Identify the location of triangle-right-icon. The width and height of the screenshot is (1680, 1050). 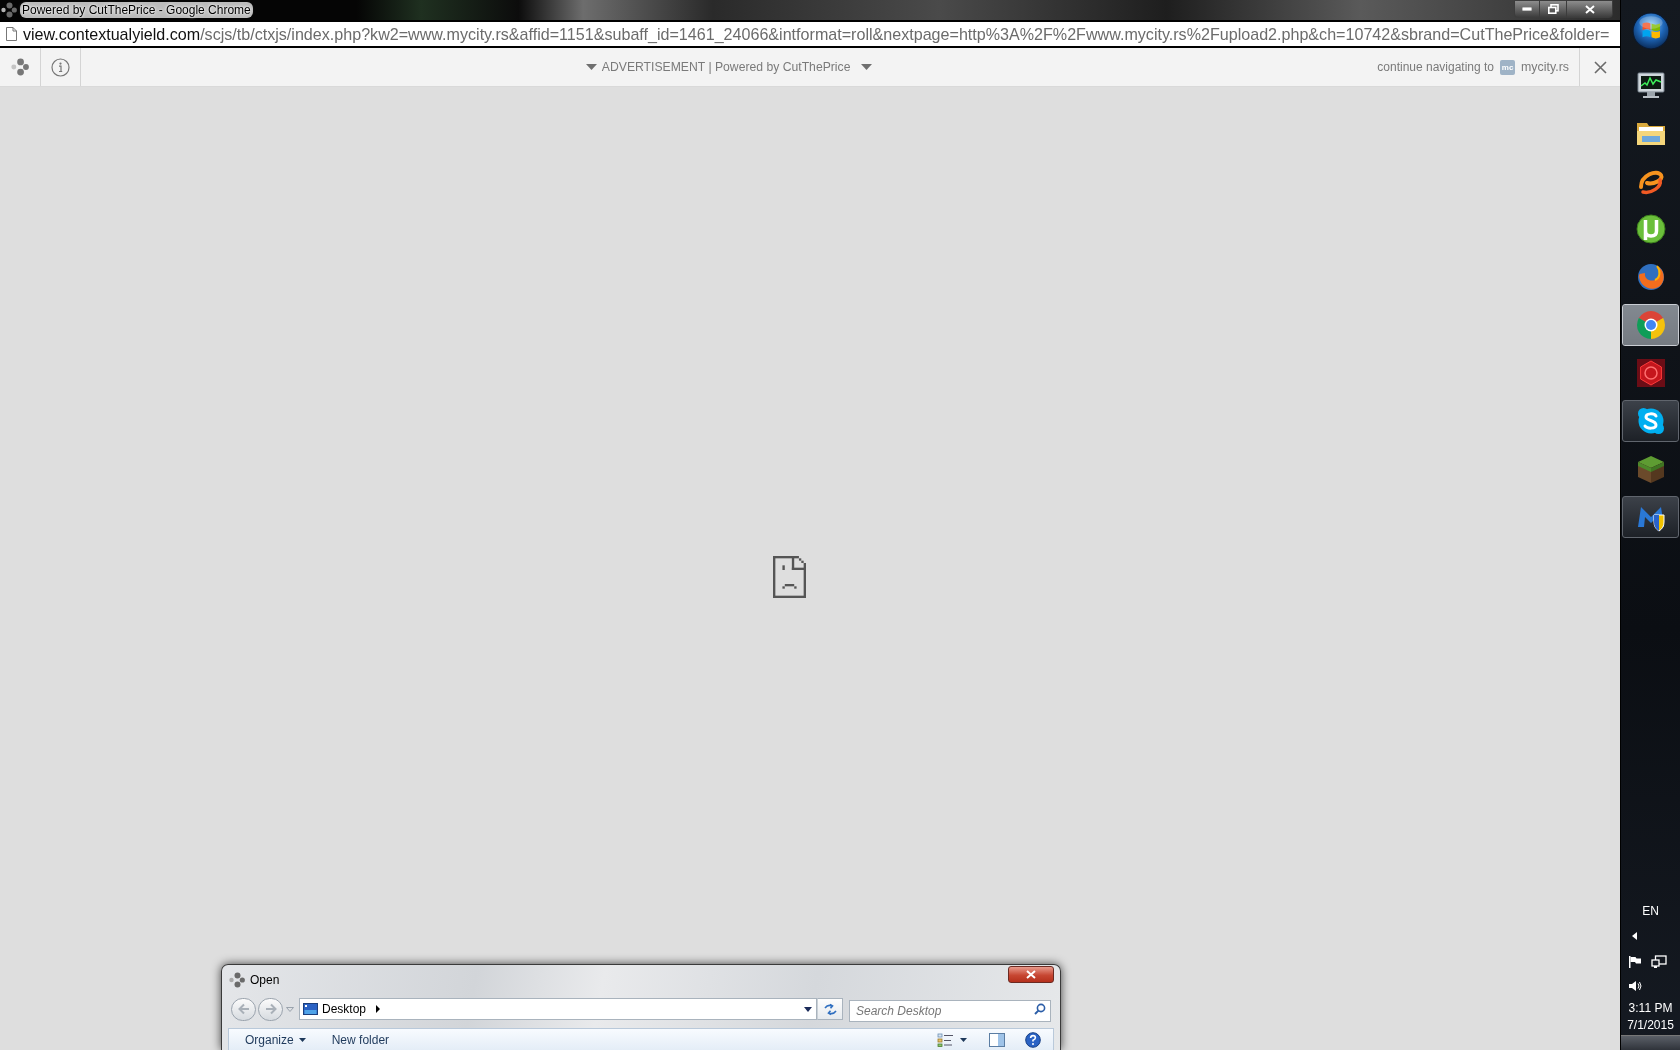
(378, 1009).